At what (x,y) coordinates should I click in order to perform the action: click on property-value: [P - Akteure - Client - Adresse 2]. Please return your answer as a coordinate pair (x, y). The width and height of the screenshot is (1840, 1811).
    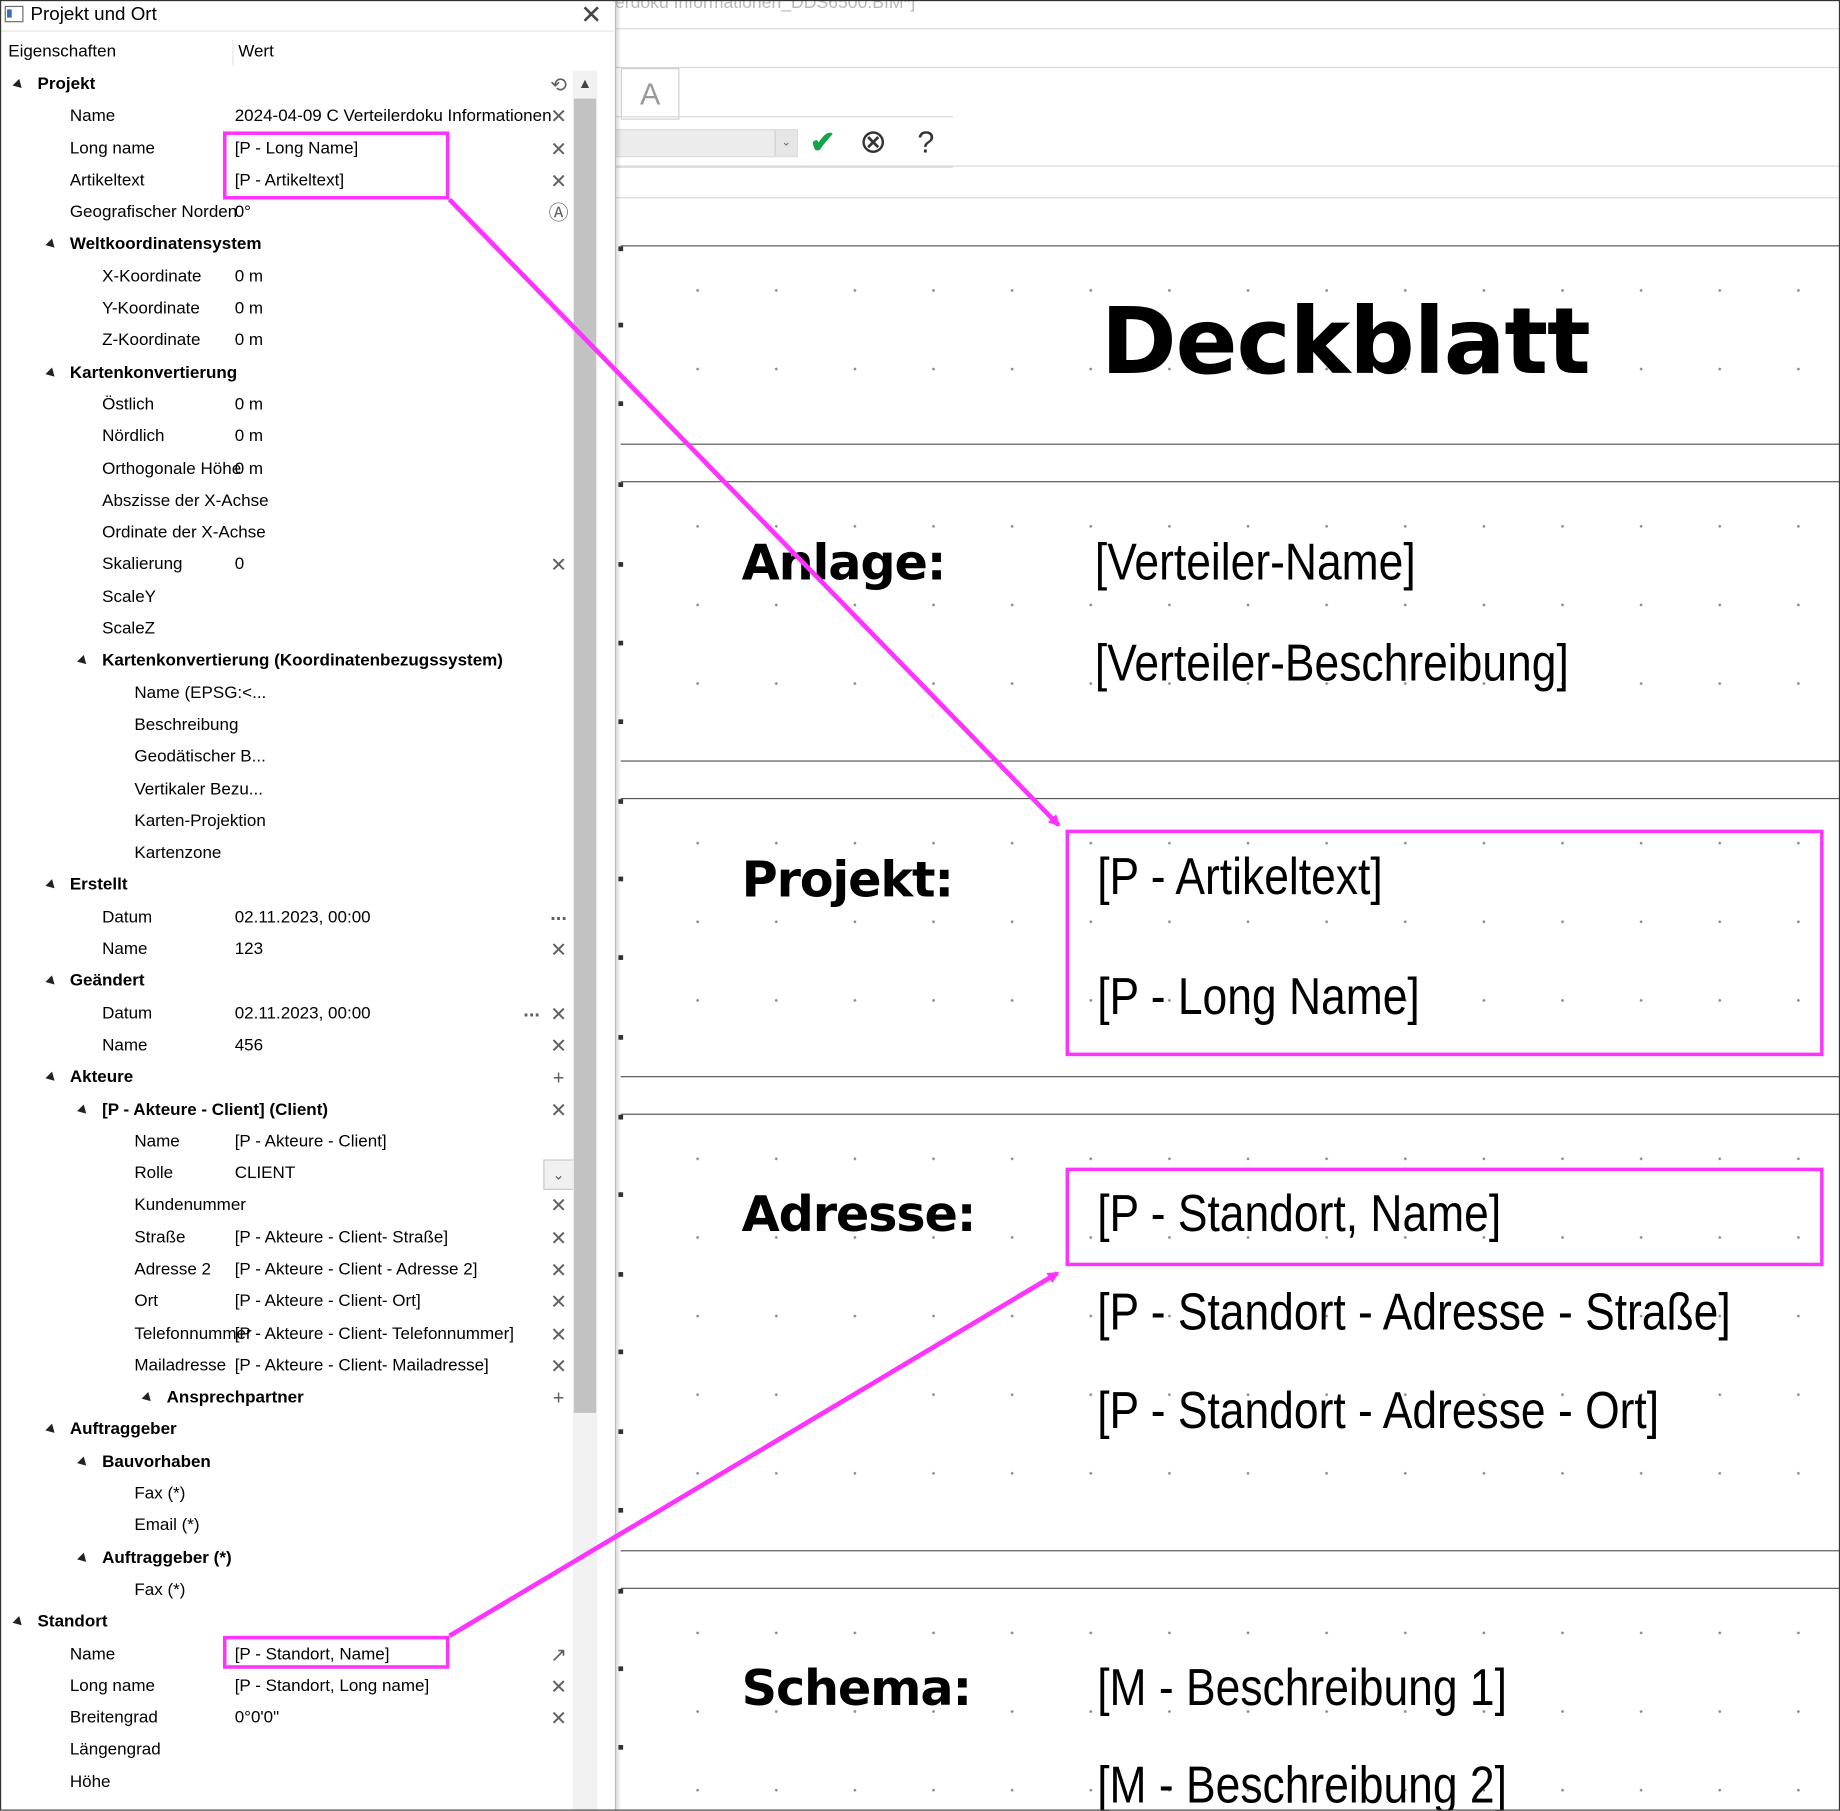
    Looking at the image, I should click on (356, 1270).